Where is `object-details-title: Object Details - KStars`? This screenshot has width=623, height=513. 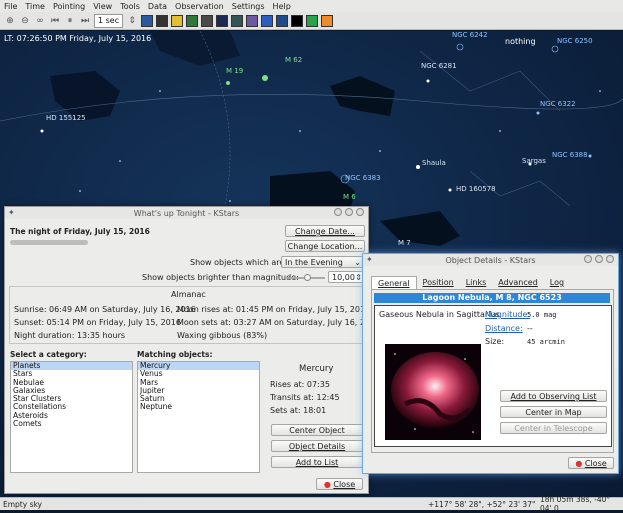
object-details-title: Object Details - KStars is located at coordinates (490, 260).